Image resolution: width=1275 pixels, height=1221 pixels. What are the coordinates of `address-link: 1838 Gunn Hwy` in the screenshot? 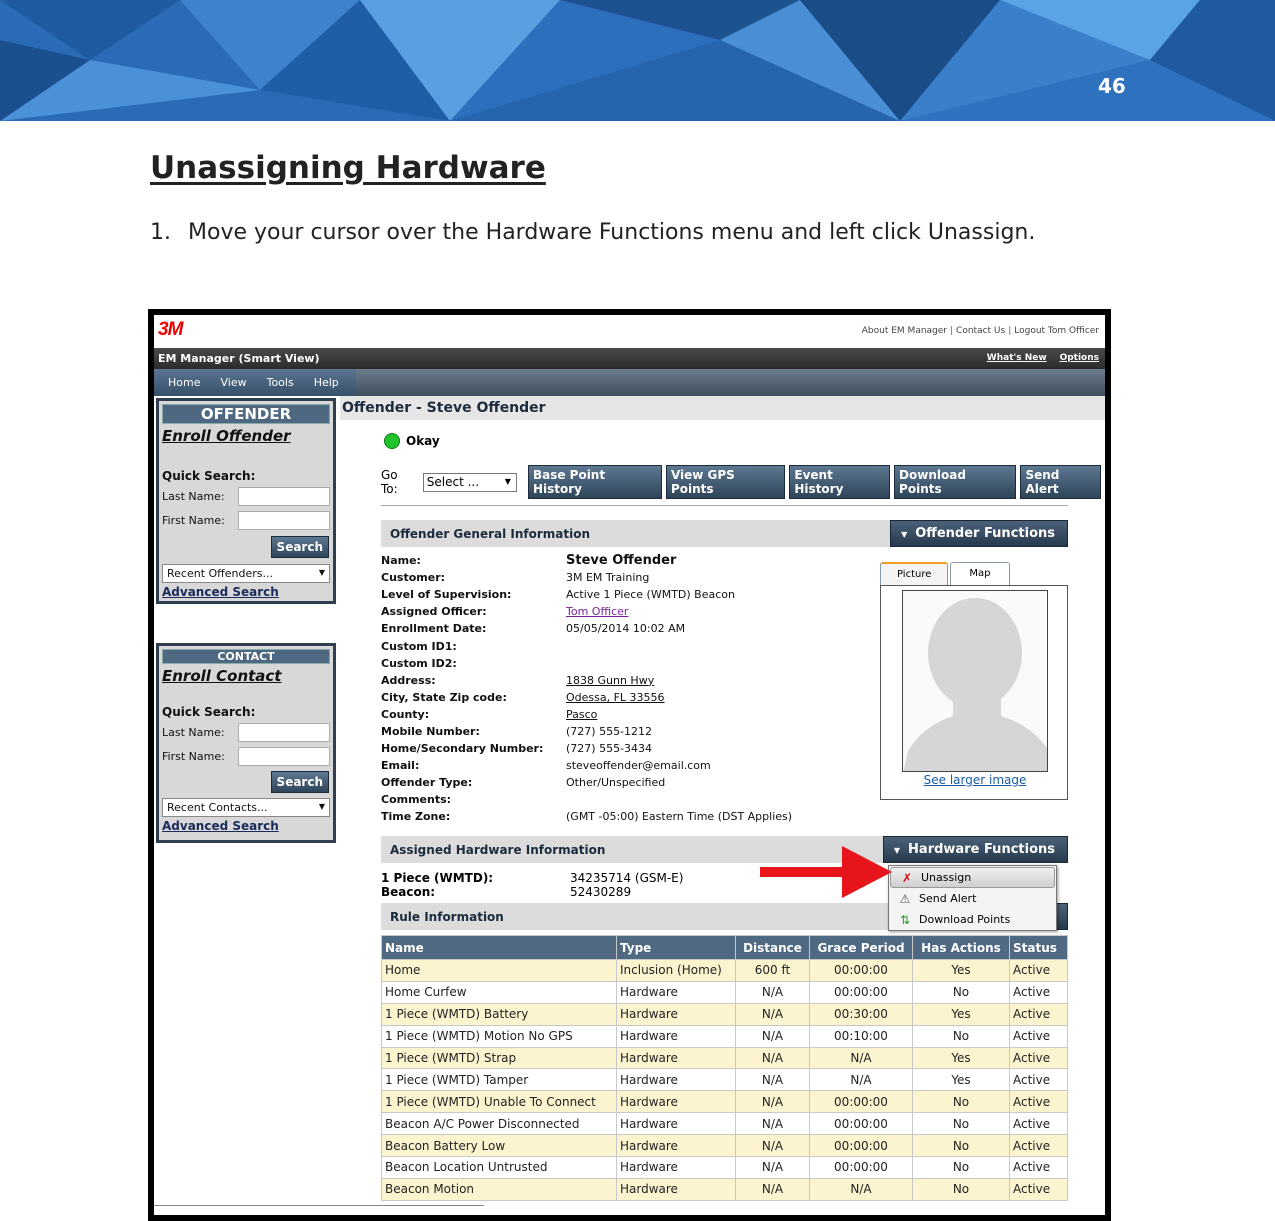 It's located at (610, 680).